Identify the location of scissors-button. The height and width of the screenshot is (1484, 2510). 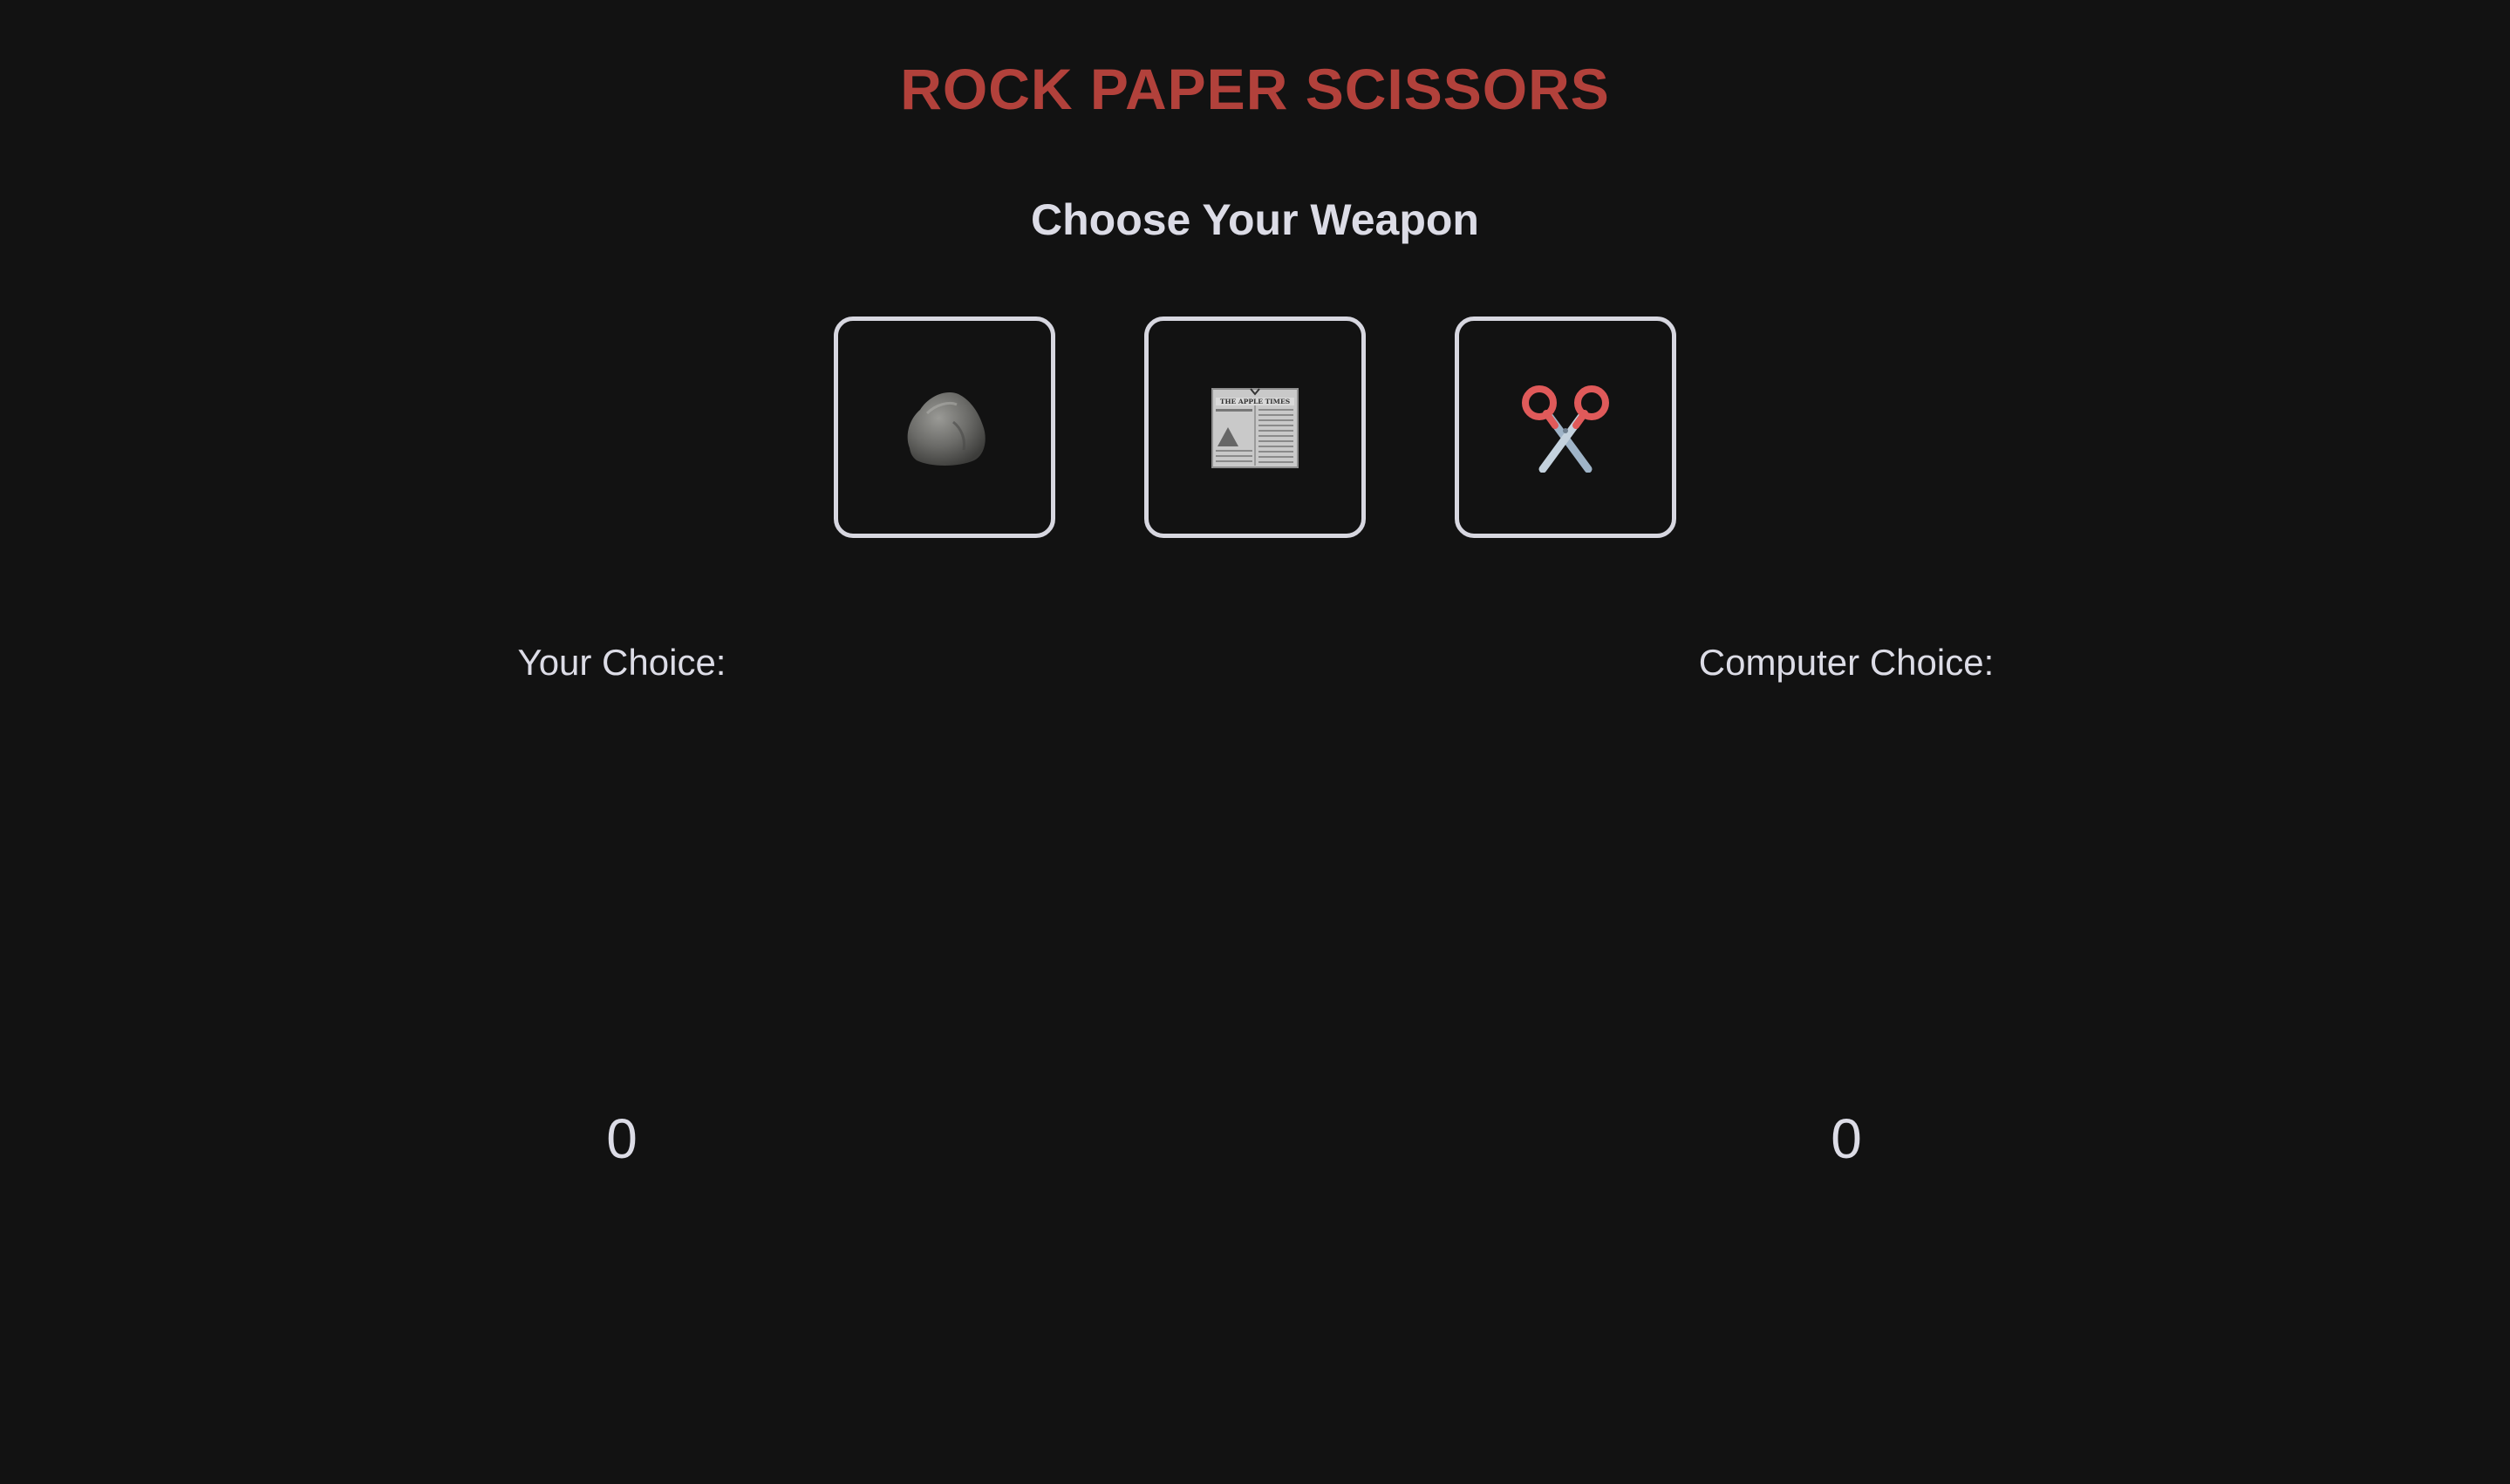
(1565, 427).